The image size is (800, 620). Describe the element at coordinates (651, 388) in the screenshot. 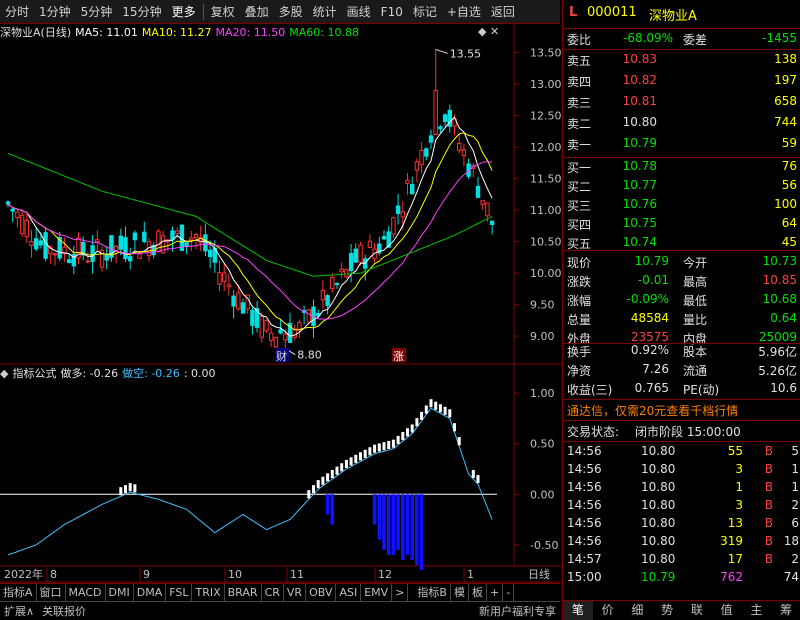

I see `stat-value: 0.765` at that location.